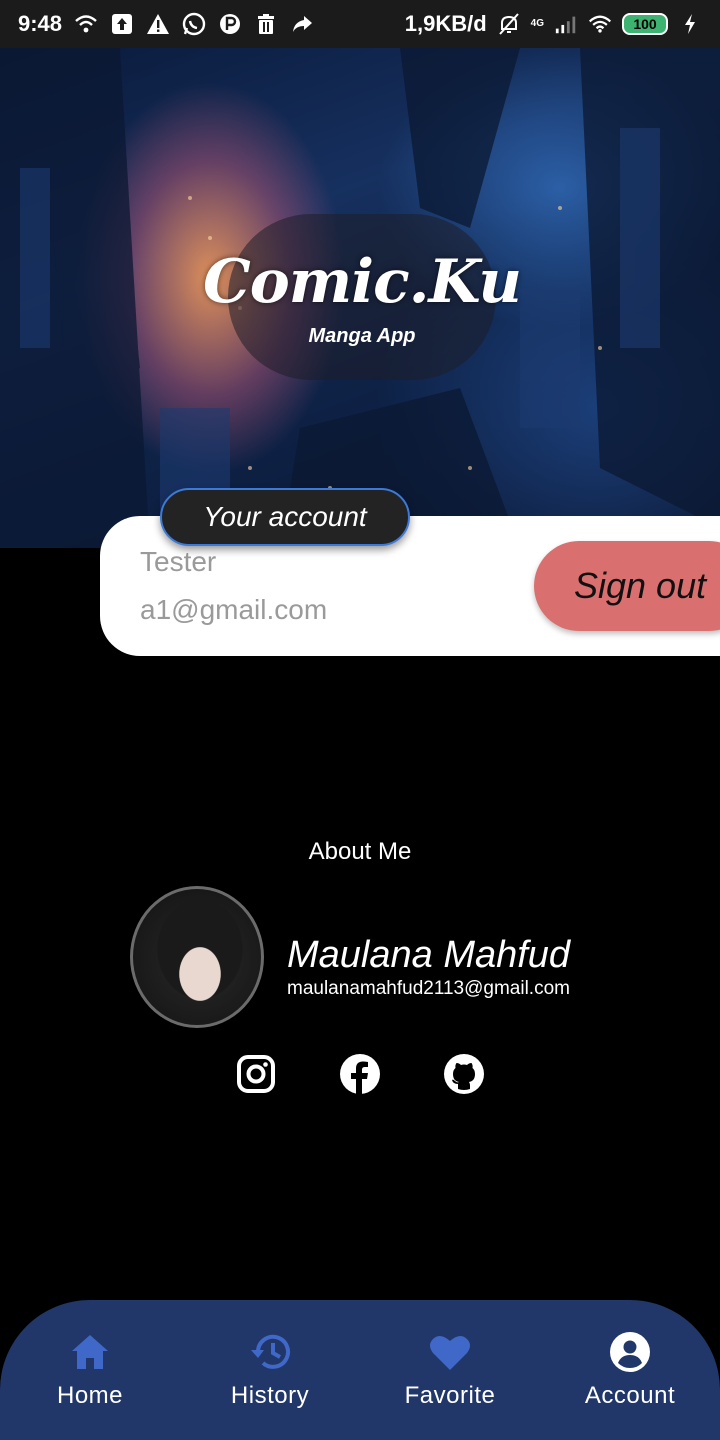  I want to click on account-icon, so click(630, 1352).